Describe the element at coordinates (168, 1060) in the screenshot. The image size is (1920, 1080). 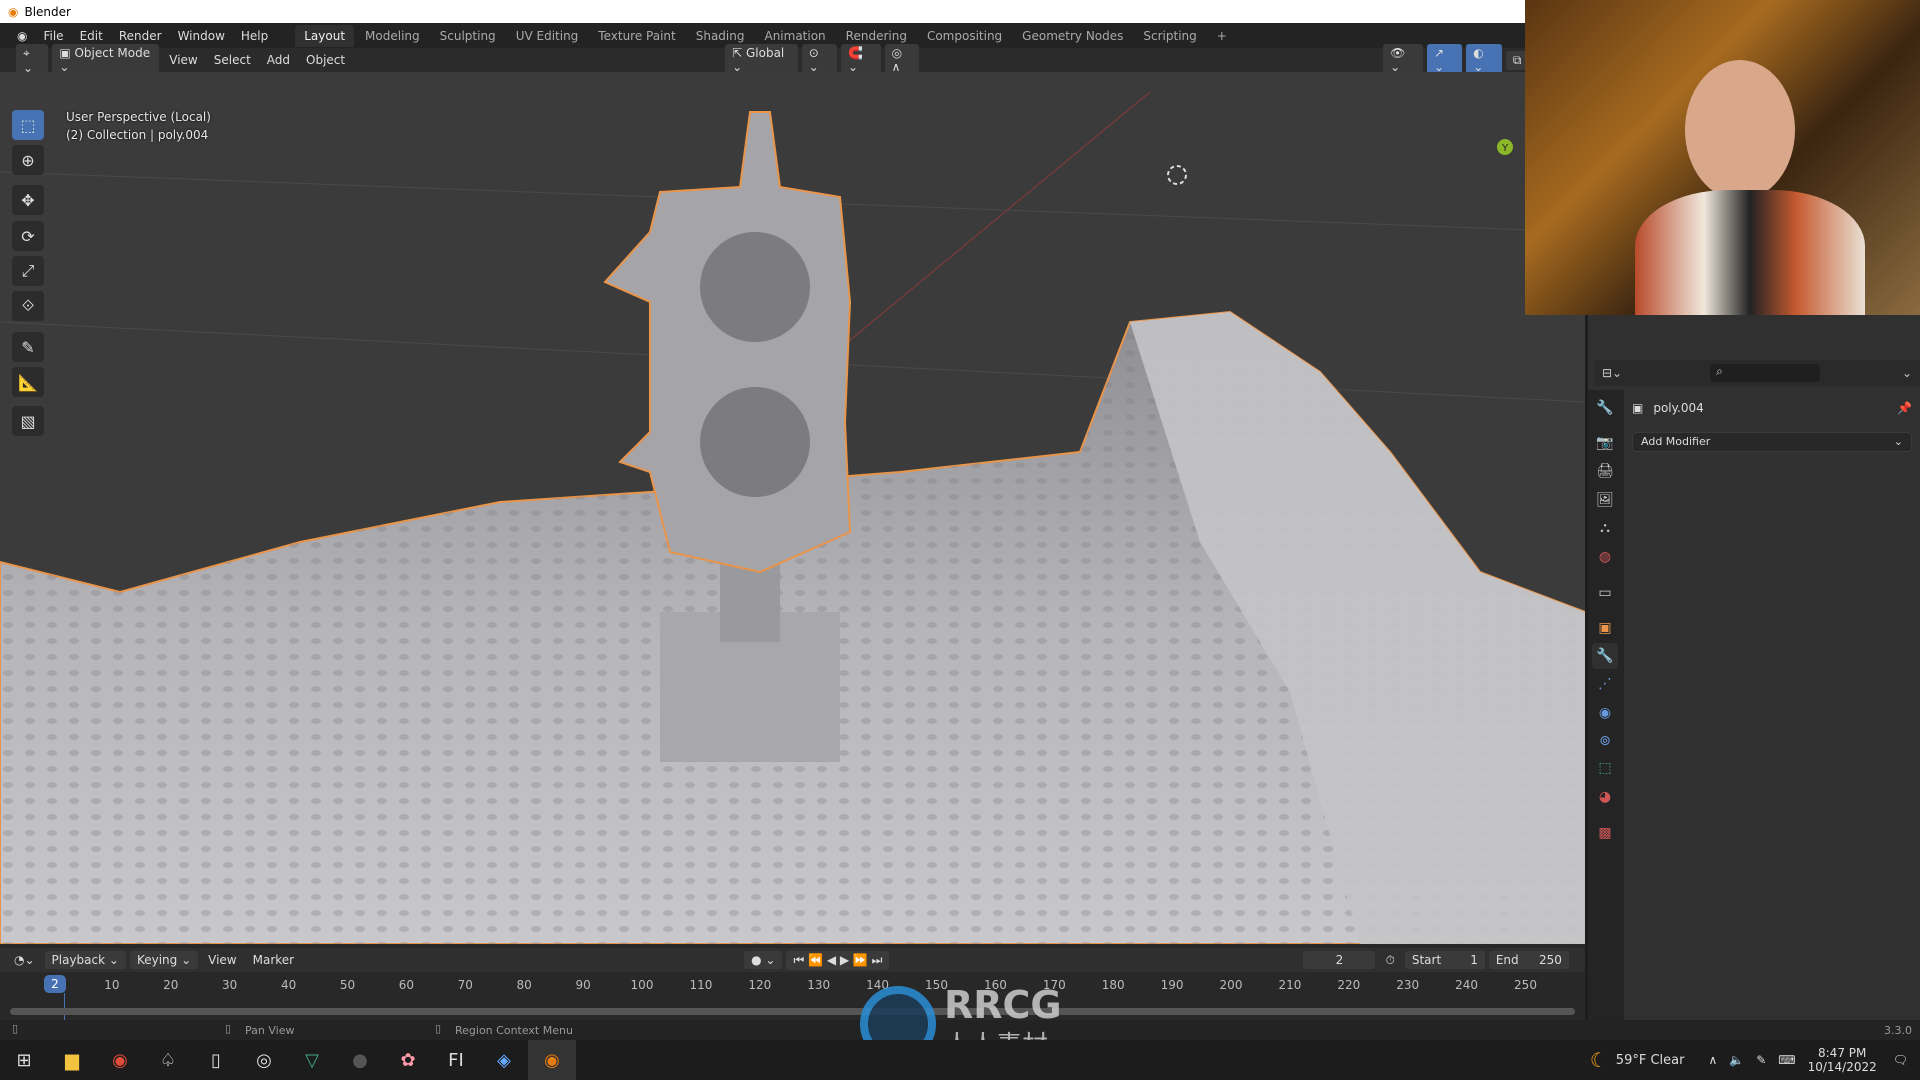
I see `inkscape-icon: ♤` at that location.